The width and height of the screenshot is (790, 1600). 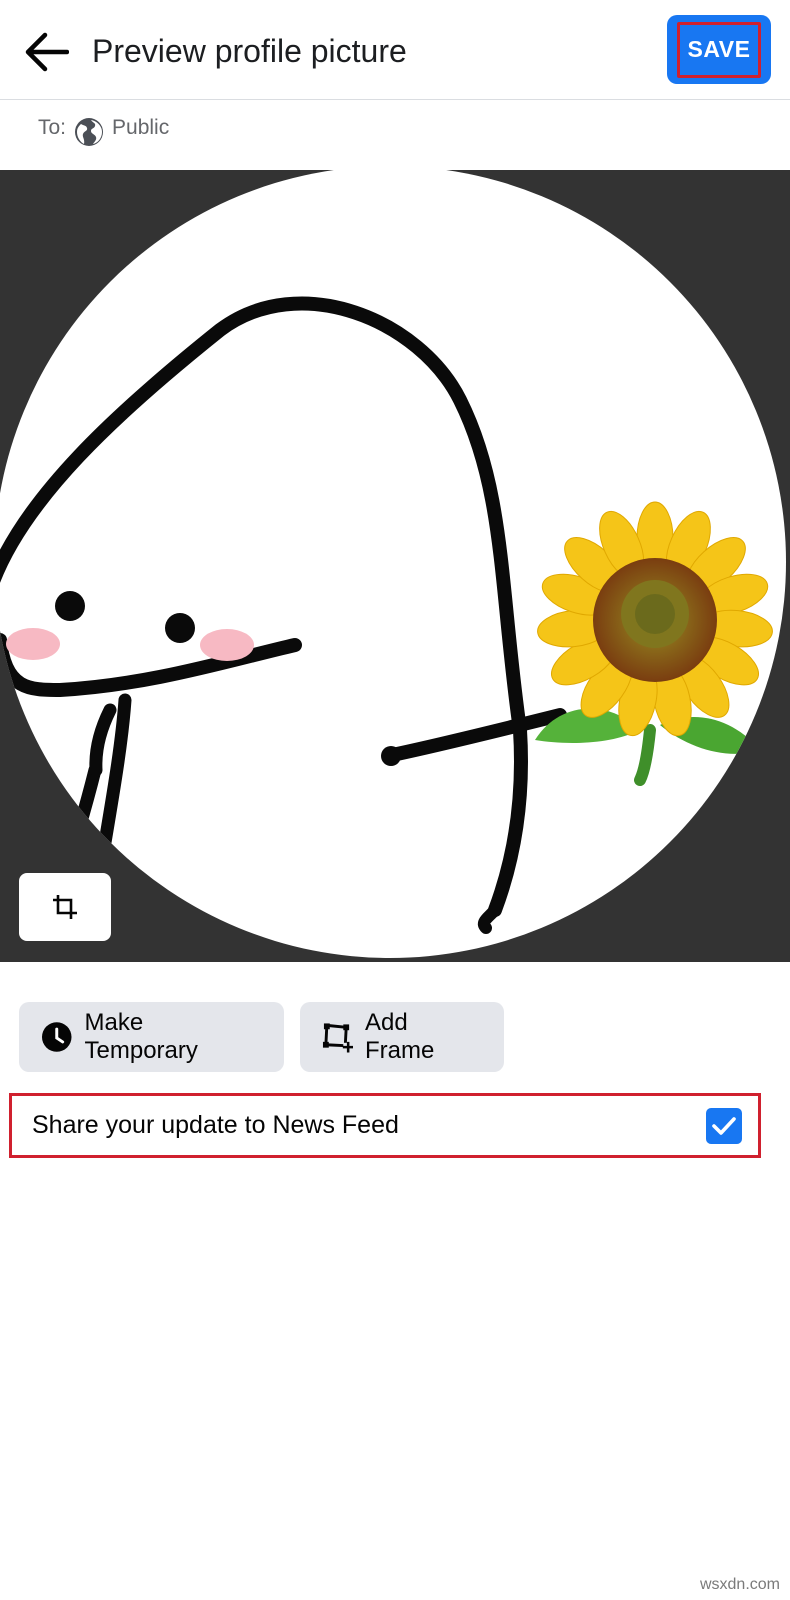 I want to click on save-button-label: SAVE, so click(x=719, y=49).